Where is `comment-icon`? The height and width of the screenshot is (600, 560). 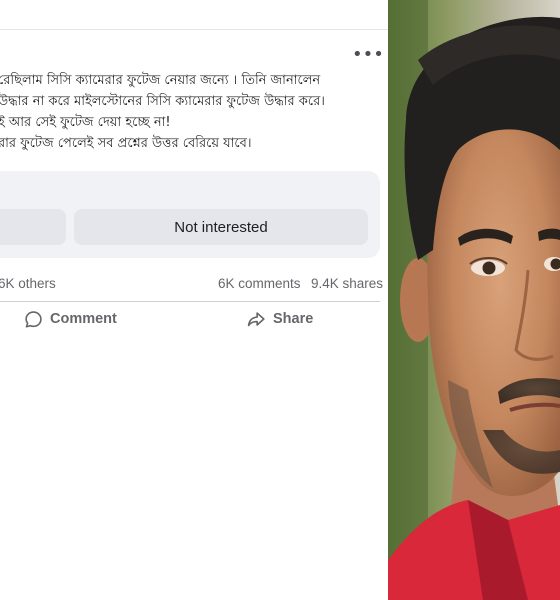
comment-icon is located at coordinates (33, 319).